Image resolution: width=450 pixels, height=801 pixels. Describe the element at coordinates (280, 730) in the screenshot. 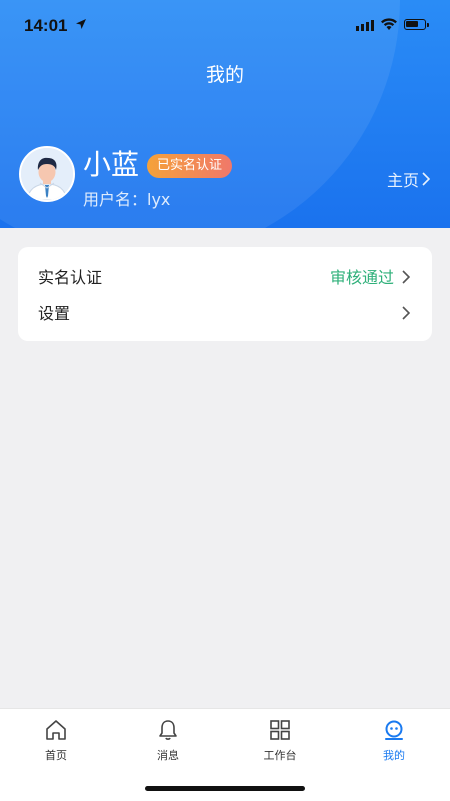

I see `grid-icon` at that location.